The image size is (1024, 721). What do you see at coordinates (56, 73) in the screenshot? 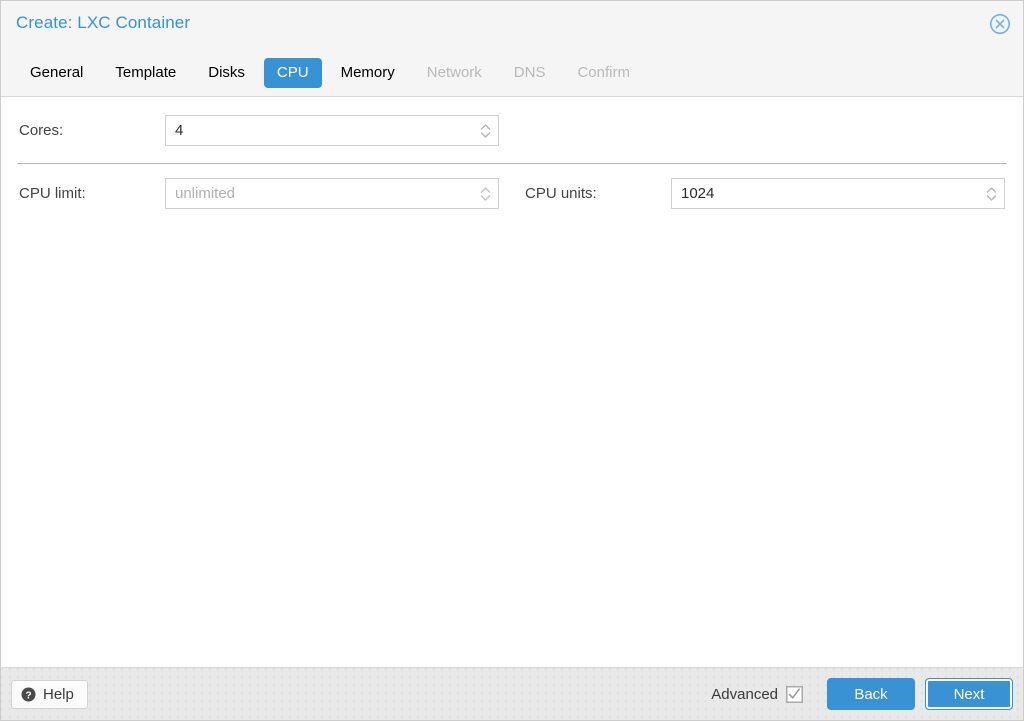
I see `tab-general: General` at bounding box center [56, 73].